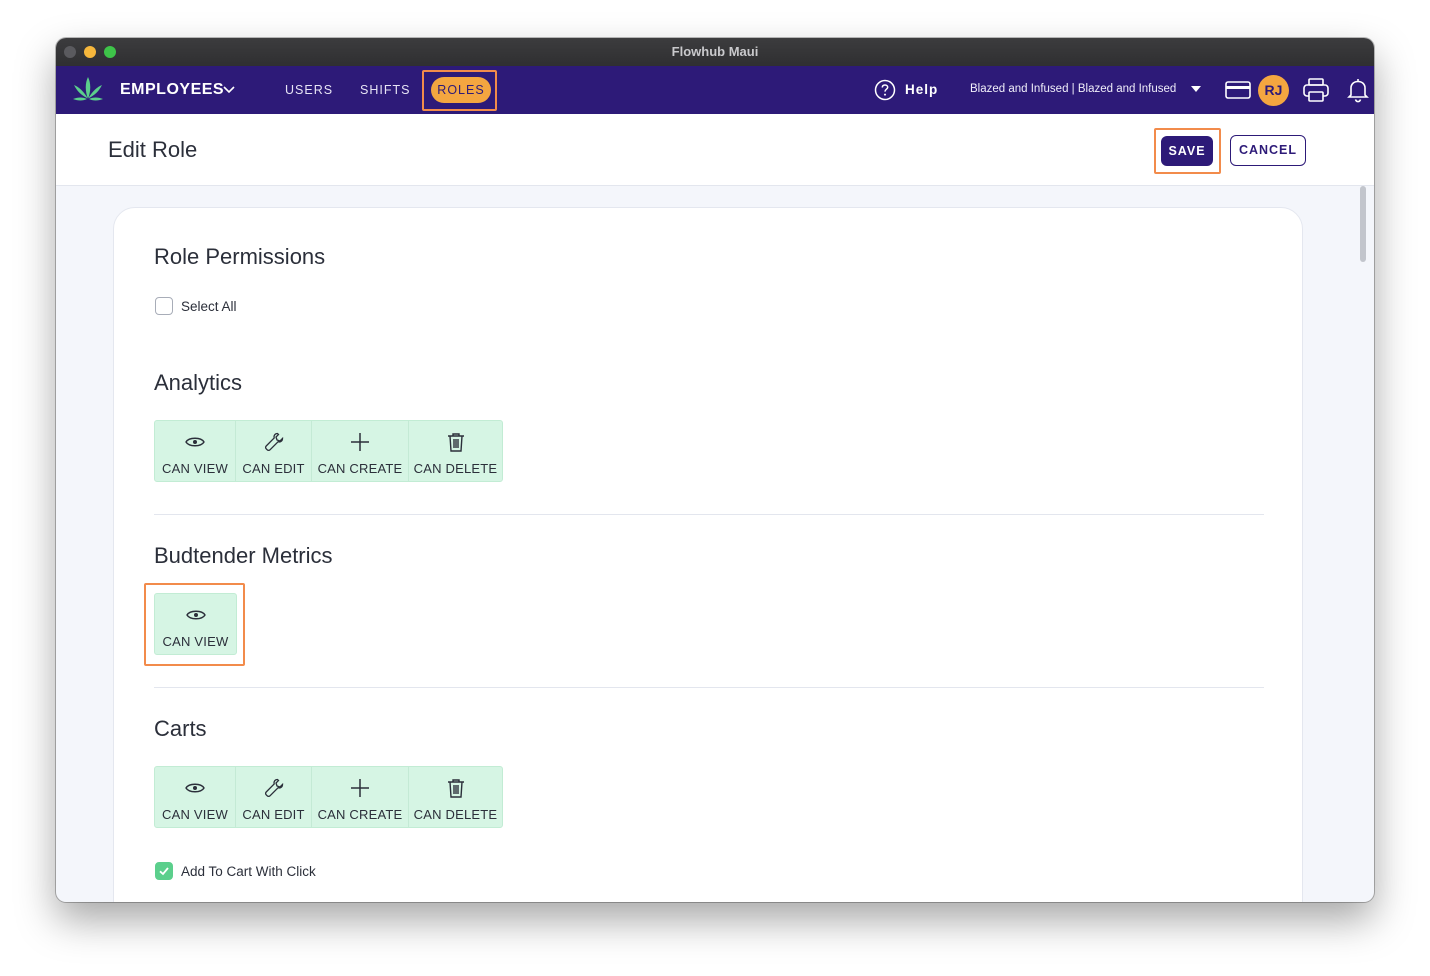 The image size is (1430, 976). Describe the element at coordinates (172, 90) in the screenshot. I see `module-selector: EMPLOYEES` at that location.